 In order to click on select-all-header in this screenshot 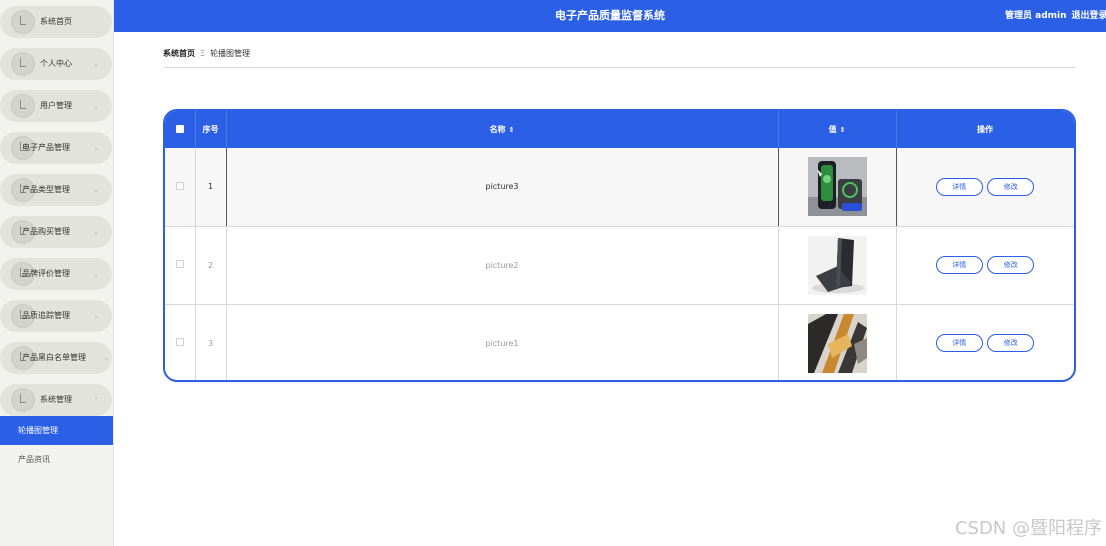, I will do `click(180, 129)`.